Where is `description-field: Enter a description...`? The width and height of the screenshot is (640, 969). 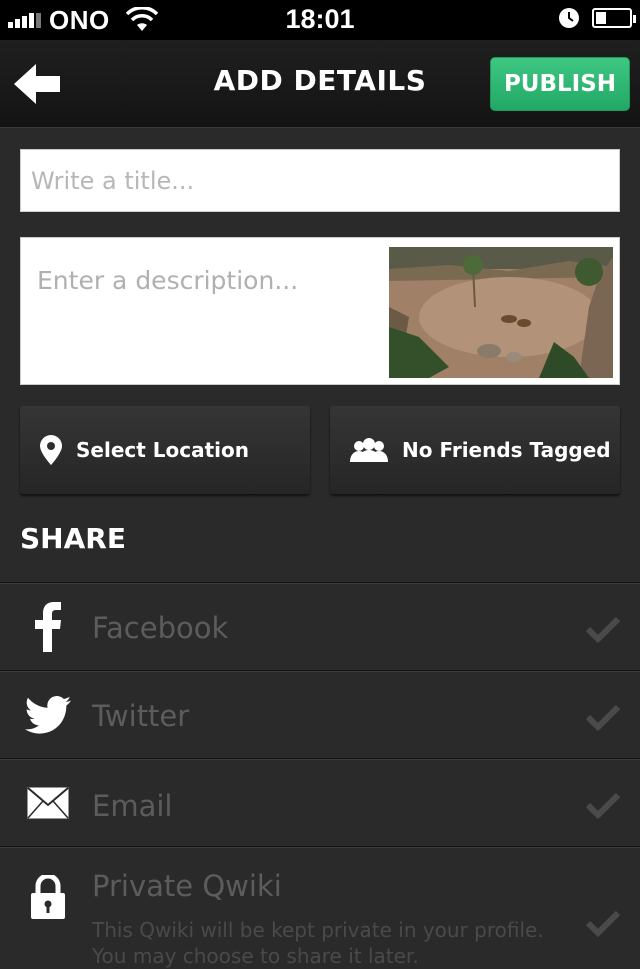
description-field: Enter a description... is located at coordinates (320, 311).